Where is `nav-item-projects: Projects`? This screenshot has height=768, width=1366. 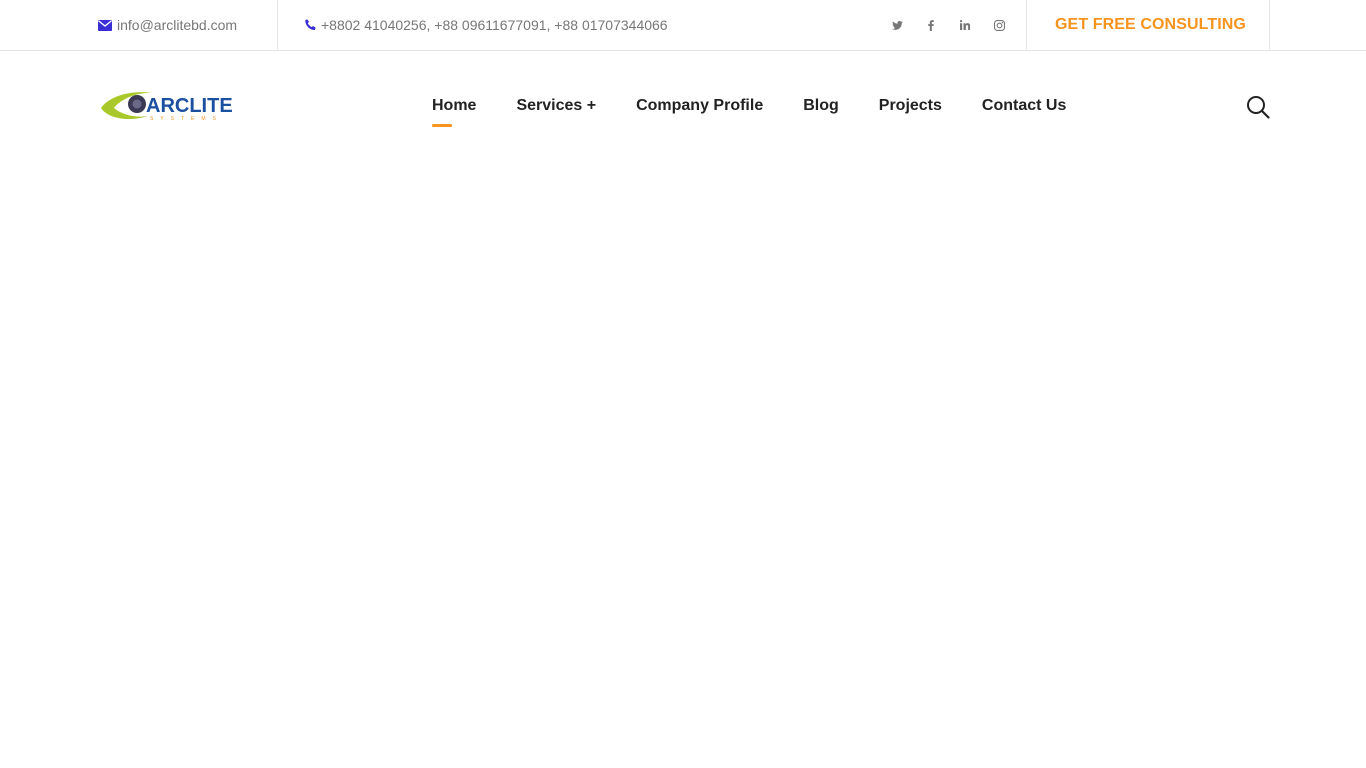 nav-item-projects: Projects is located at coordinates (910, 106).